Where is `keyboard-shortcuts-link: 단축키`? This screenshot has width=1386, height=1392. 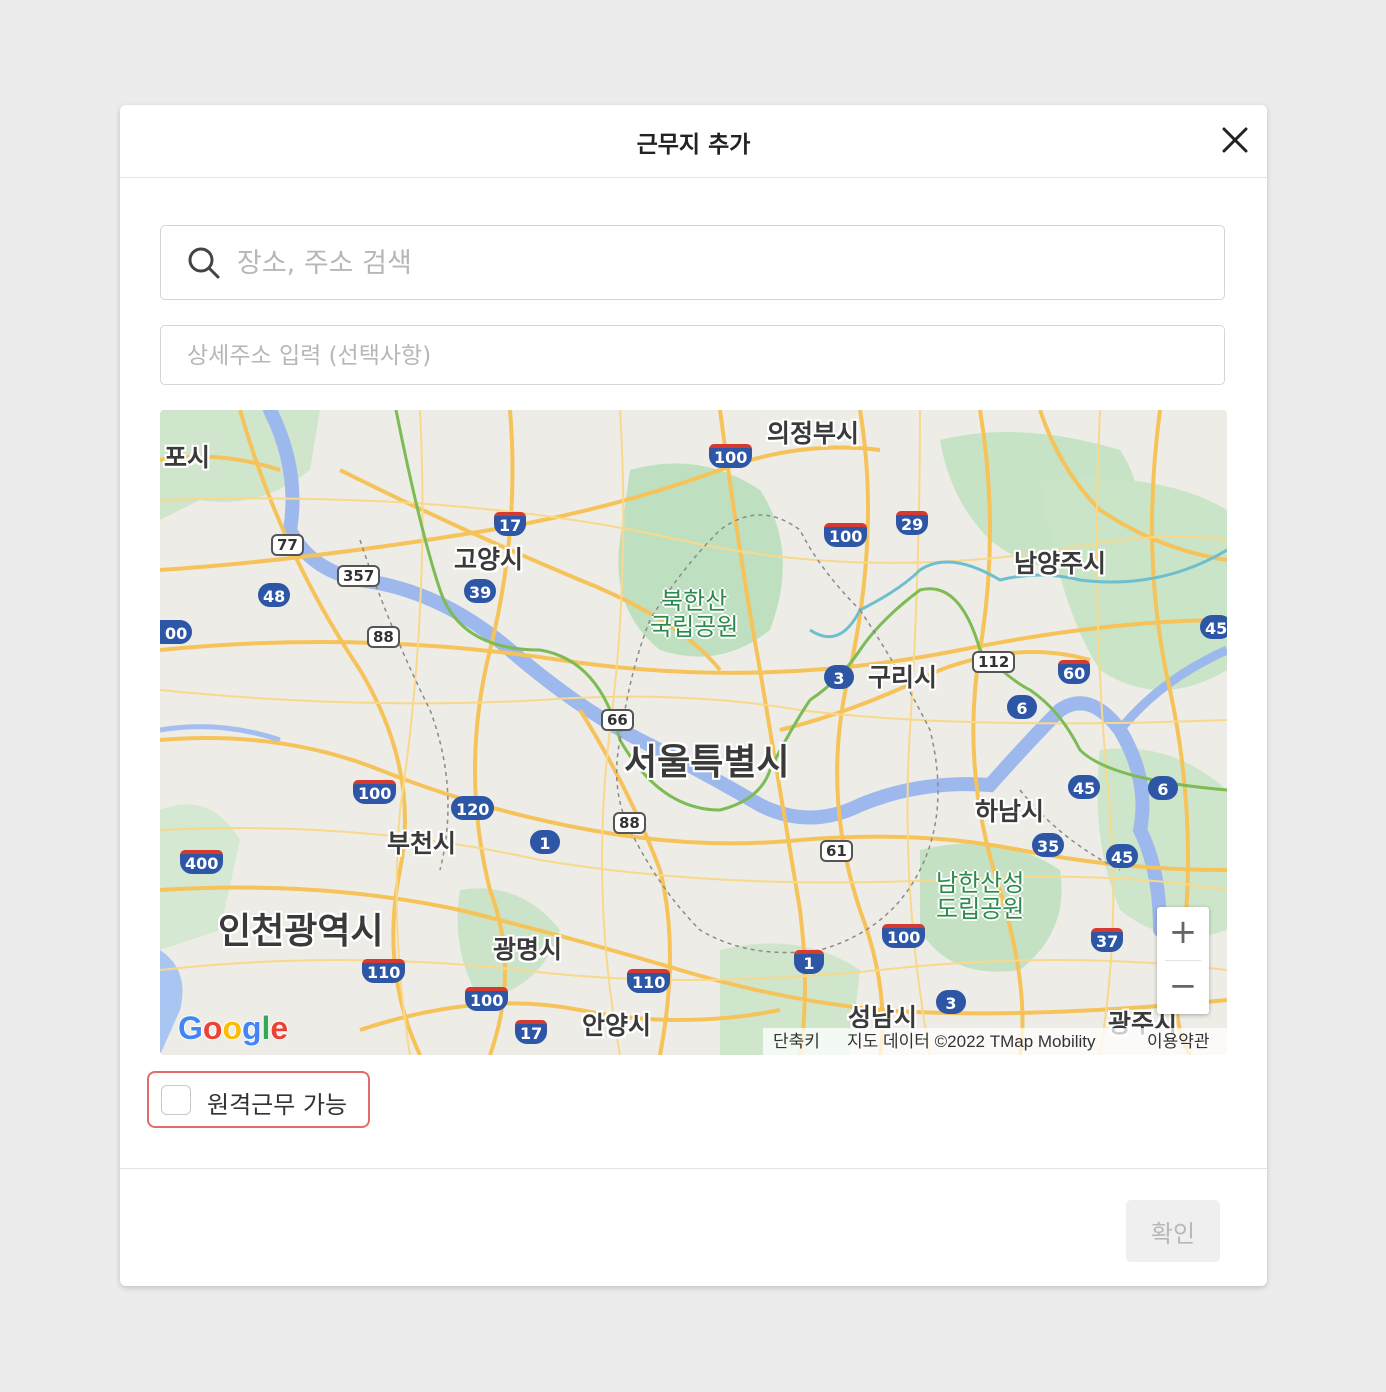 keyboard-shortcuts-link: 단축키 is located at coordinates (796, 1041).